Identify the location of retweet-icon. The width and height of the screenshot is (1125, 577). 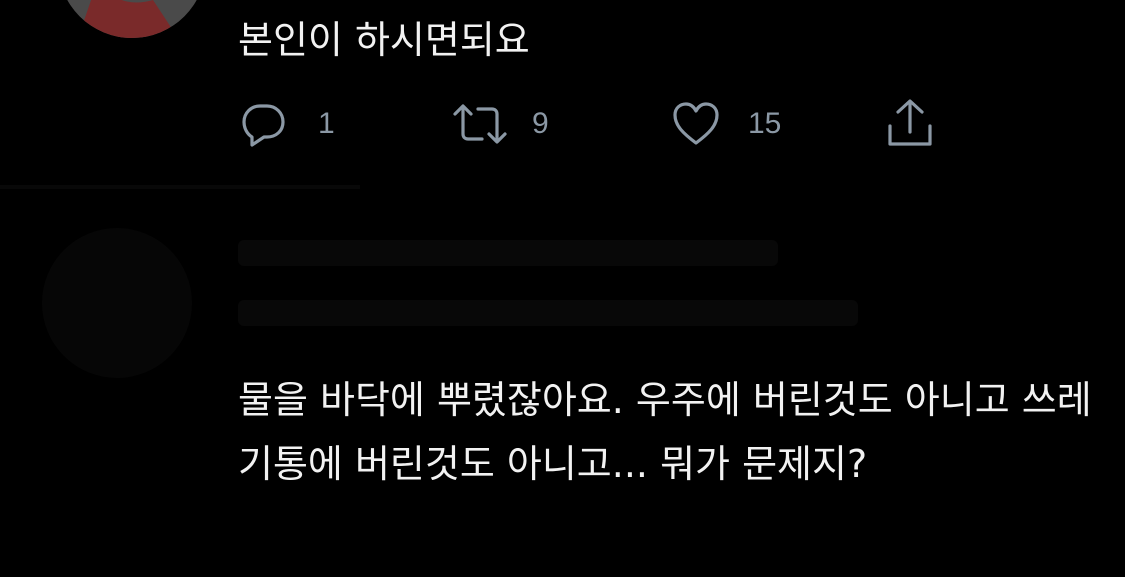
(480, 124).